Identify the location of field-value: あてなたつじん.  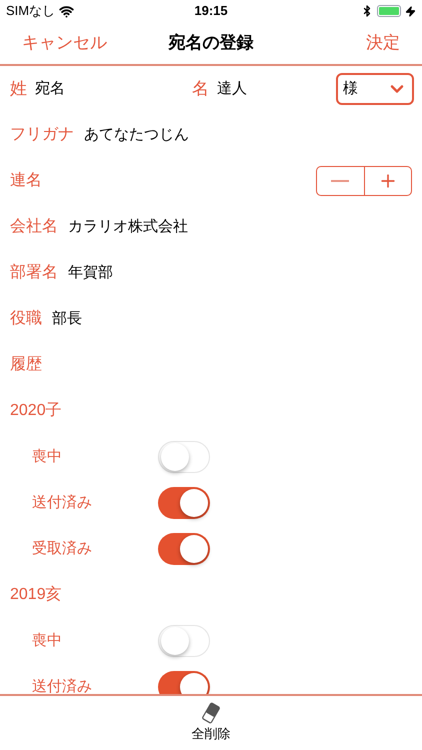
(136, 135).